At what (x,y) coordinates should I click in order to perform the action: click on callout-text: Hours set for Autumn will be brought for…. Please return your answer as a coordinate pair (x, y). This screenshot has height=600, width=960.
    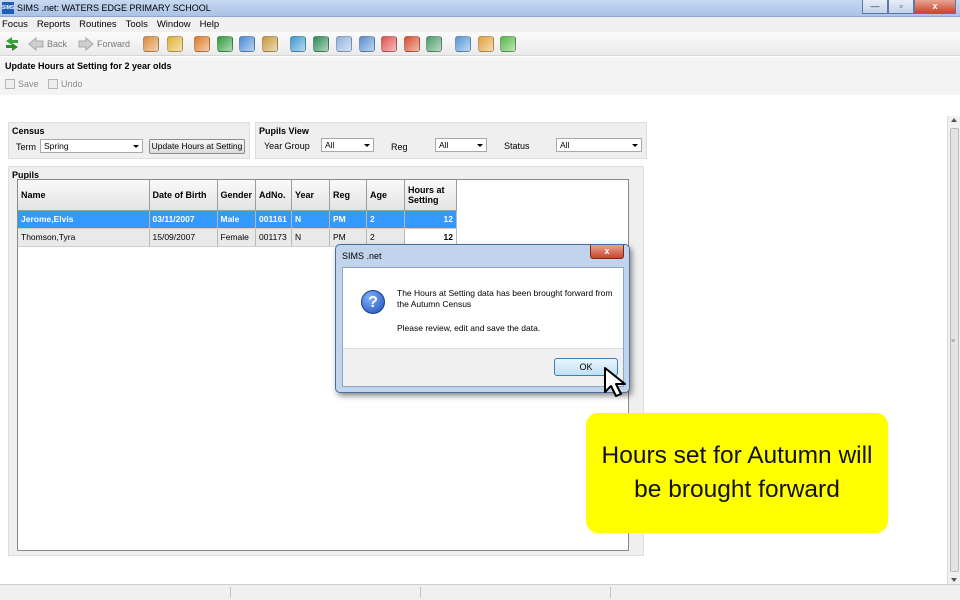
    Looking at the image, I should click on (737, 472).